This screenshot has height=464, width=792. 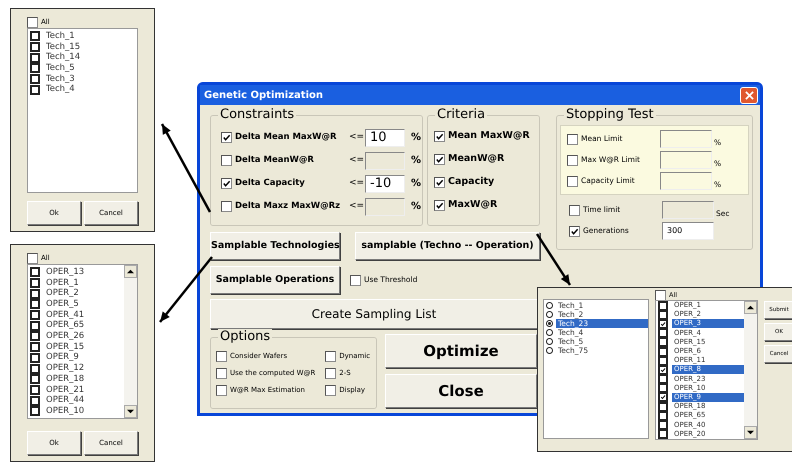 I want to click on list-item: OPER_2, so click(x=62, y=293).